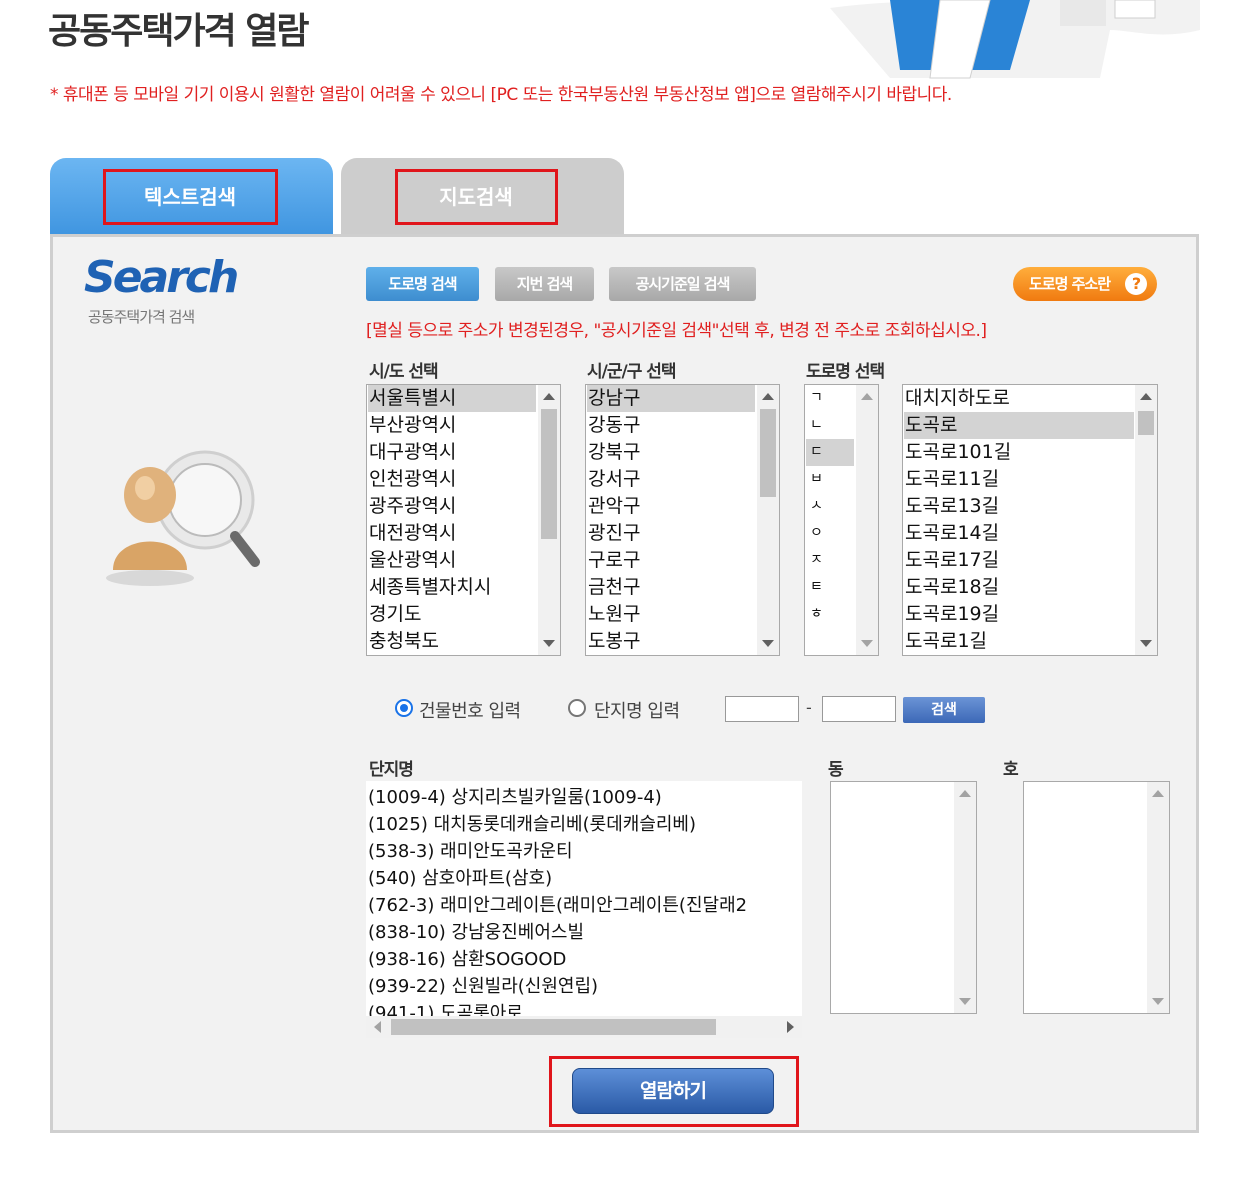  What do you see at coordinates (830, 533) in the screenshot?
I see `consonant-option: ㅇ` at bounding box center [830, 533].